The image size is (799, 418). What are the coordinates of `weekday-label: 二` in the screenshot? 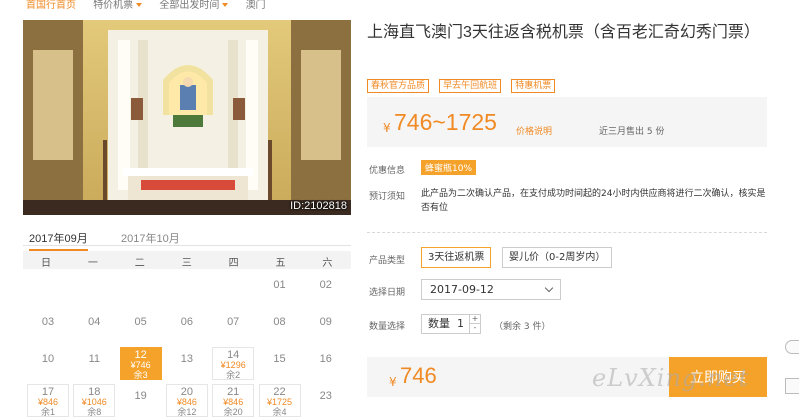 It's located at (139, 263).